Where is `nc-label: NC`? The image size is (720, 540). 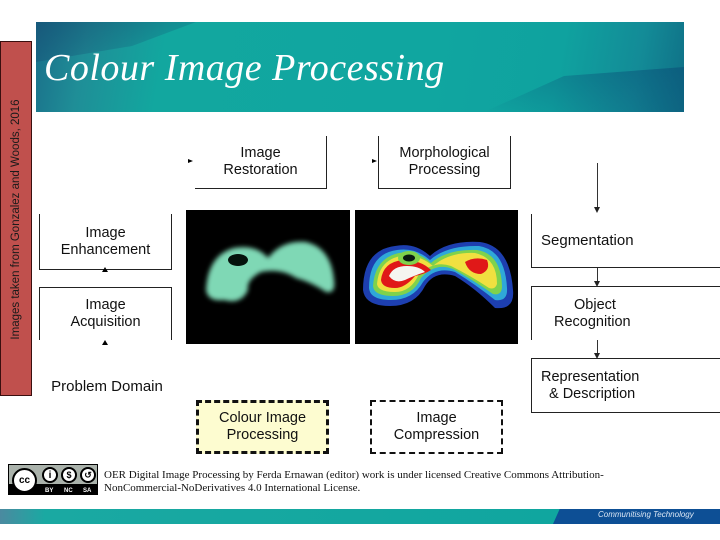 nc-label: NC is located at coordinates (68, 491).